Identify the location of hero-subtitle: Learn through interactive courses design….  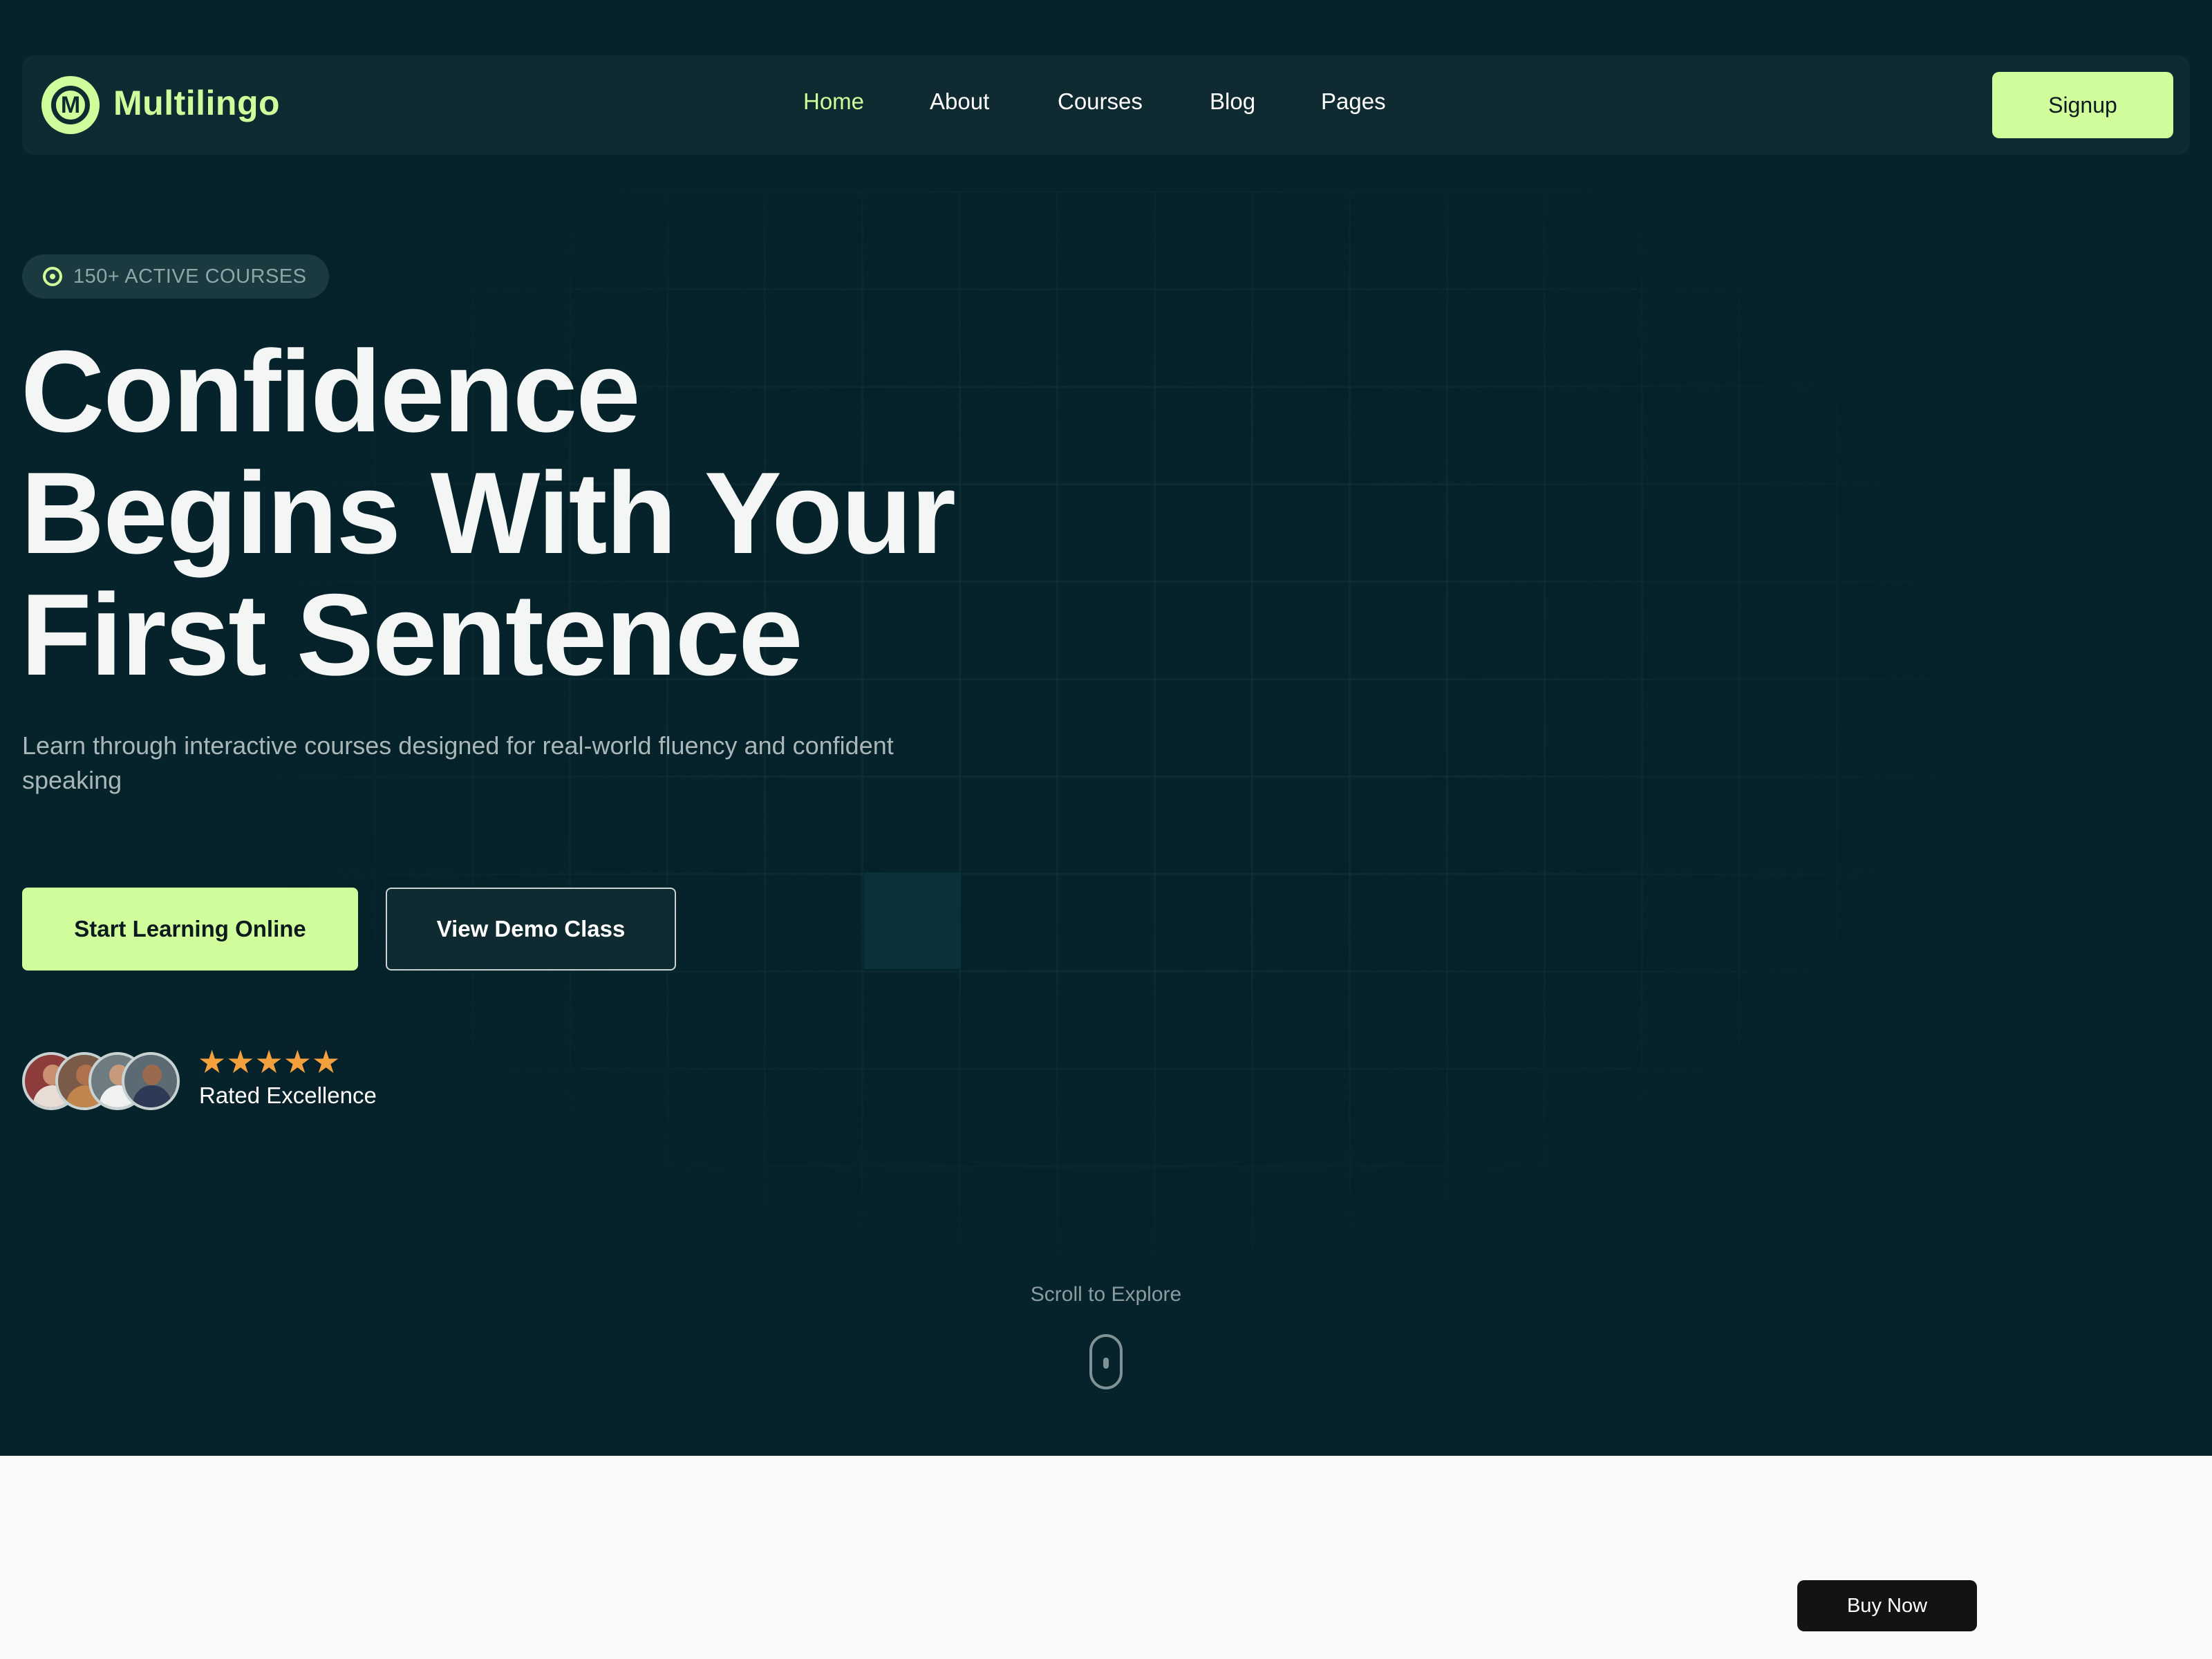
(458, 763).